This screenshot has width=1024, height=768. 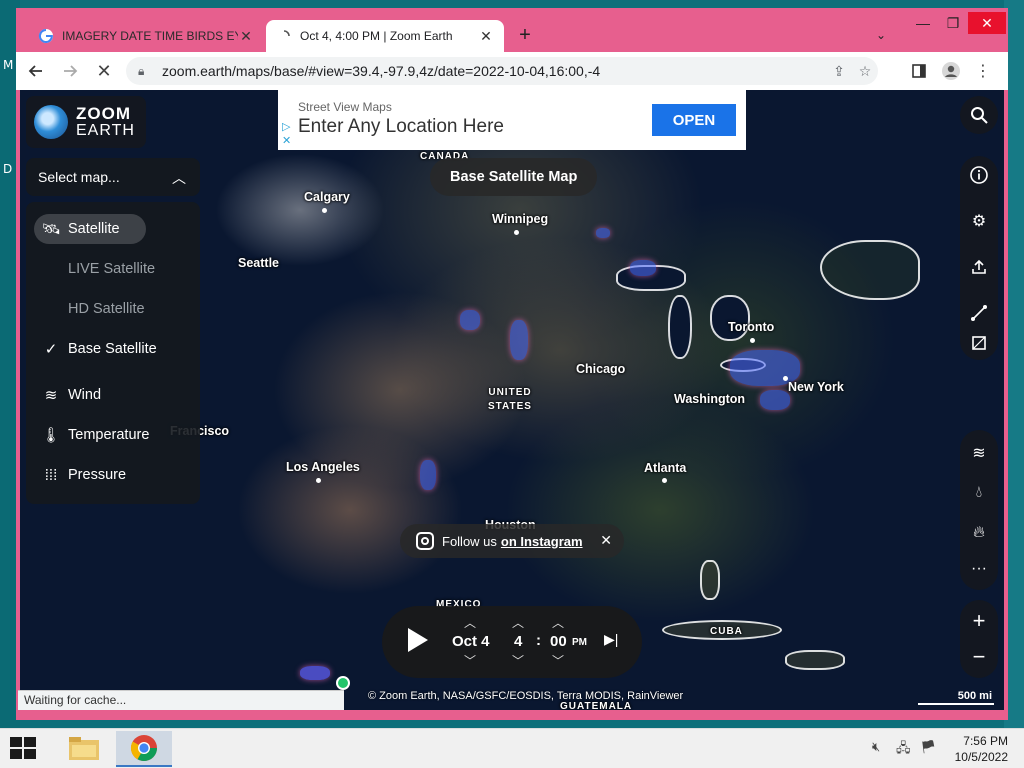 What do you see at coordinates (104, 71) in the screenshot?
I see `stop-loading-button: ✕` at bounding box center [104, 71].